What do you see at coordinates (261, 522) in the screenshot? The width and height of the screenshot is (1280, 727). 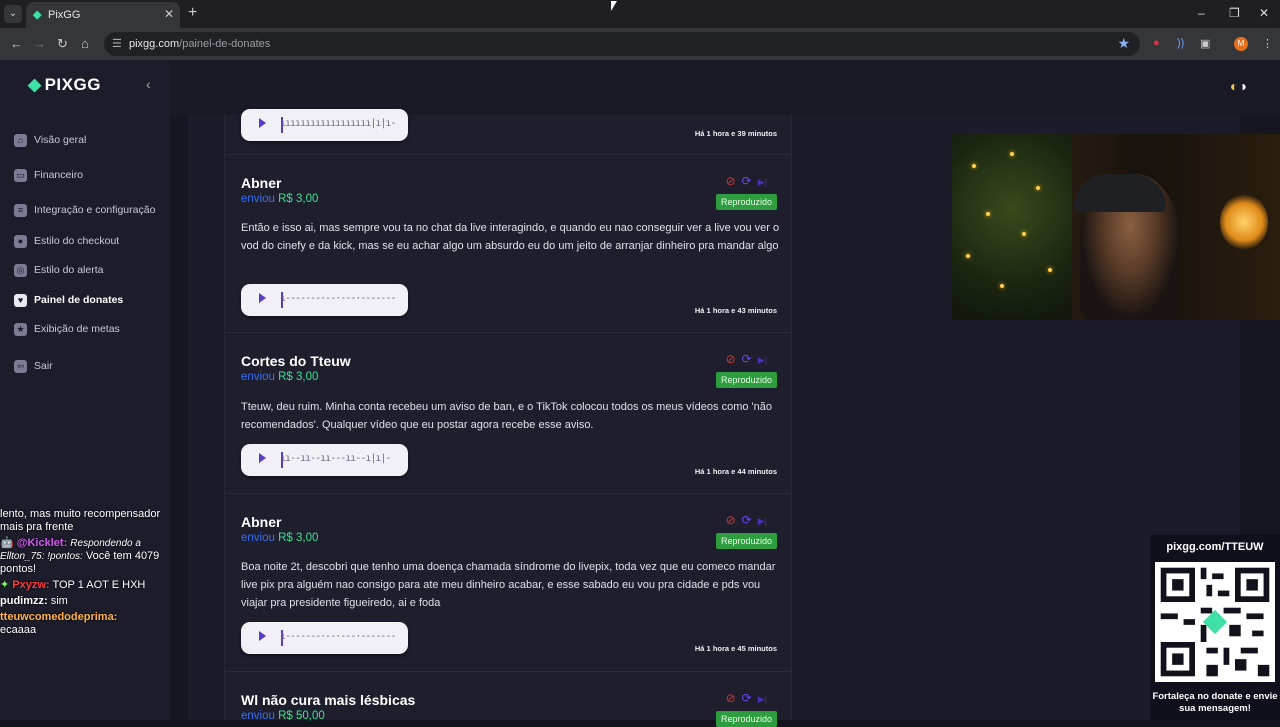 I see `donor-name: Abner` at bounding box center [261, 522].